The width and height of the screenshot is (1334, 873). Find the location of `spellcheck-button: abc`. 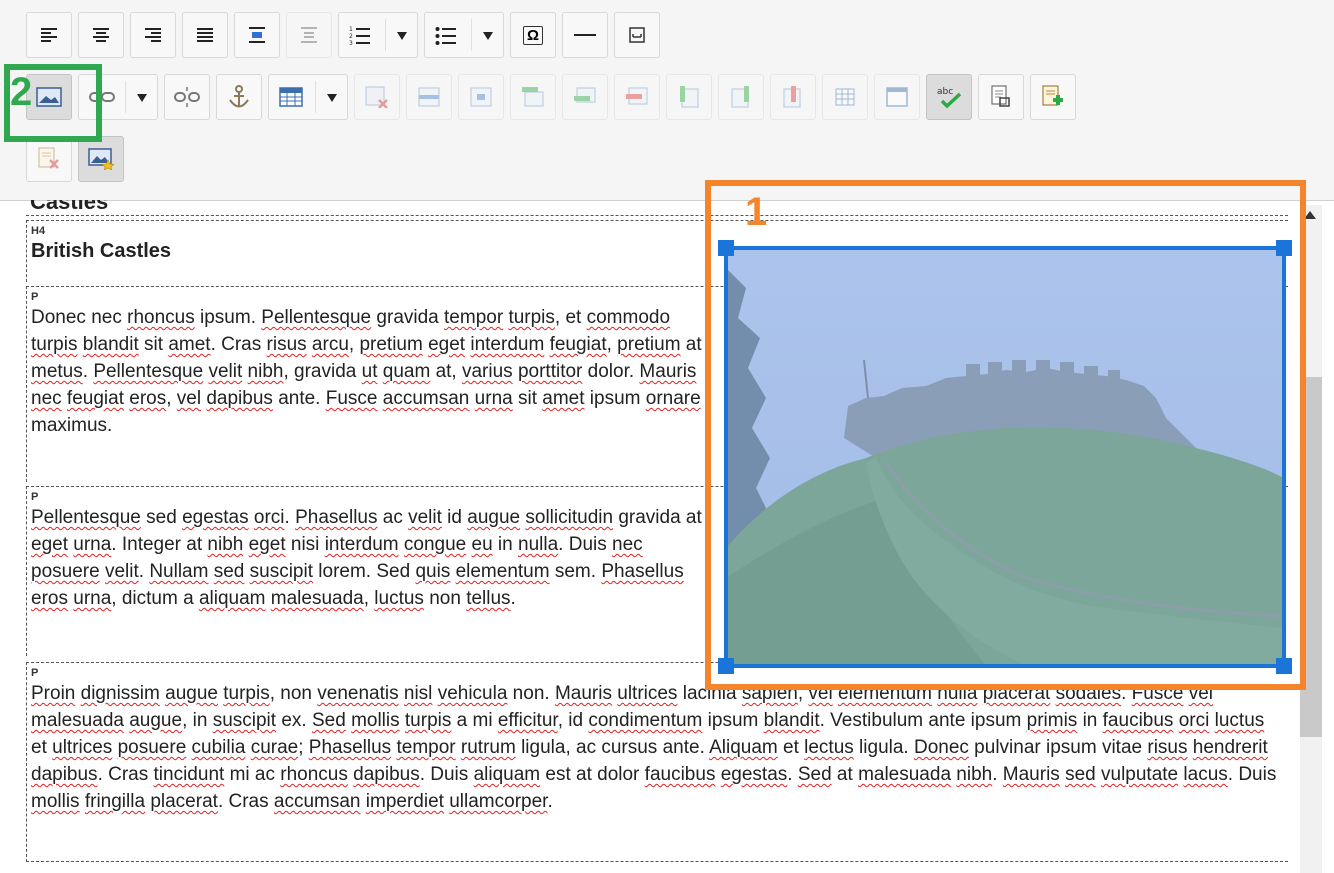

spellcheck-button: abc is located at coordinates (949, 97).